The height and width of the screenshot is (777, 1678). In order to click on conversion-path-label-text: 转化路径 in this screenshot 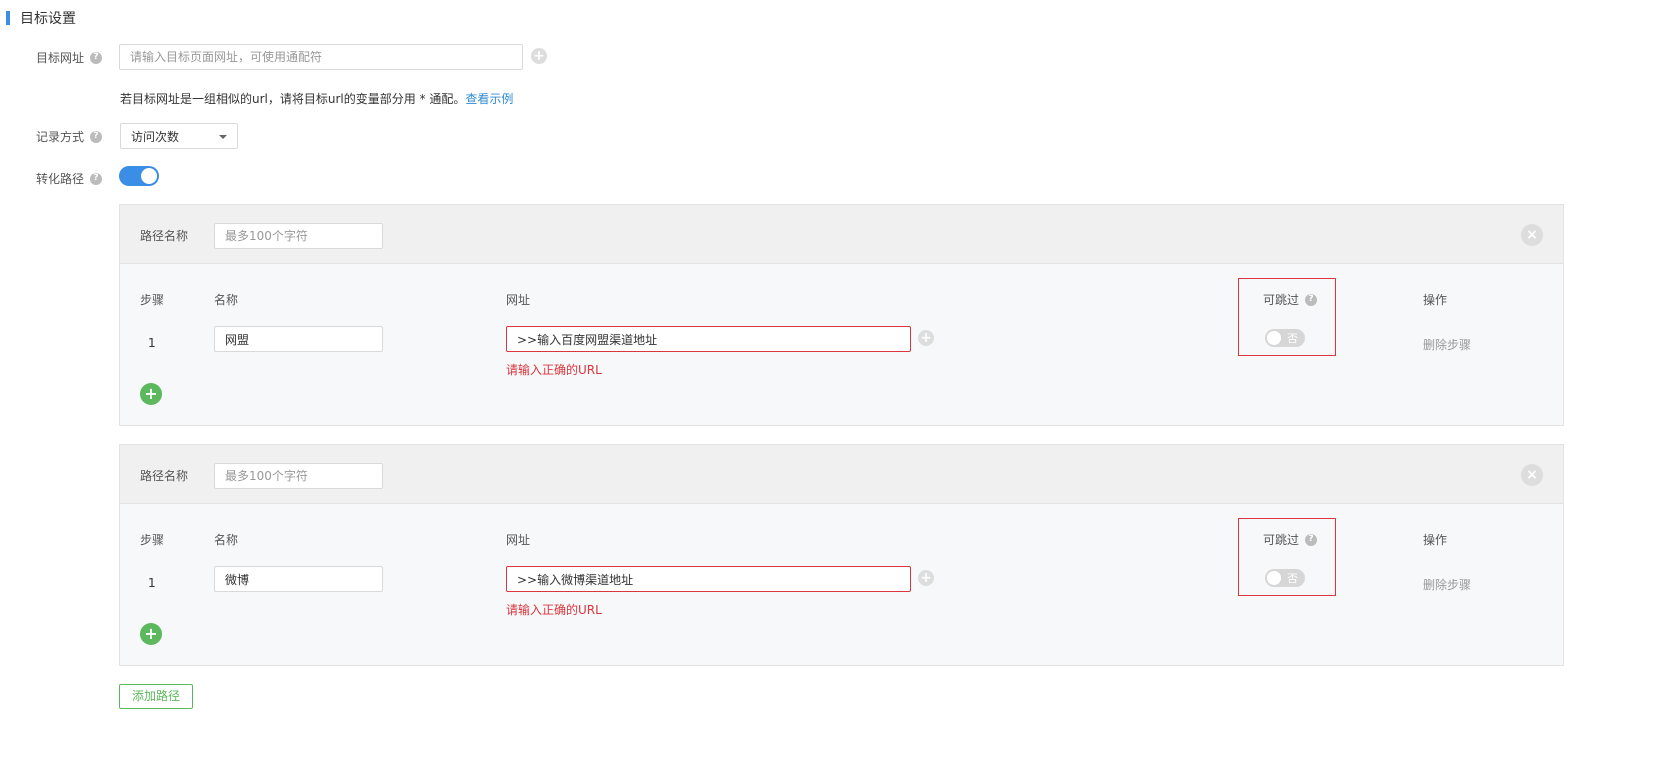, I will do `click(60, 179)`.